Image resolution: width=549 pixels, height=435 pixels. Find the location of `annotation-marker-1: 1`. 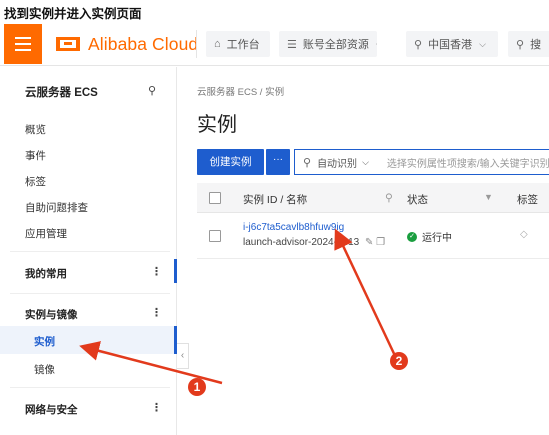

annotation-marker-1: 1 is located at coordinates (197, 387).